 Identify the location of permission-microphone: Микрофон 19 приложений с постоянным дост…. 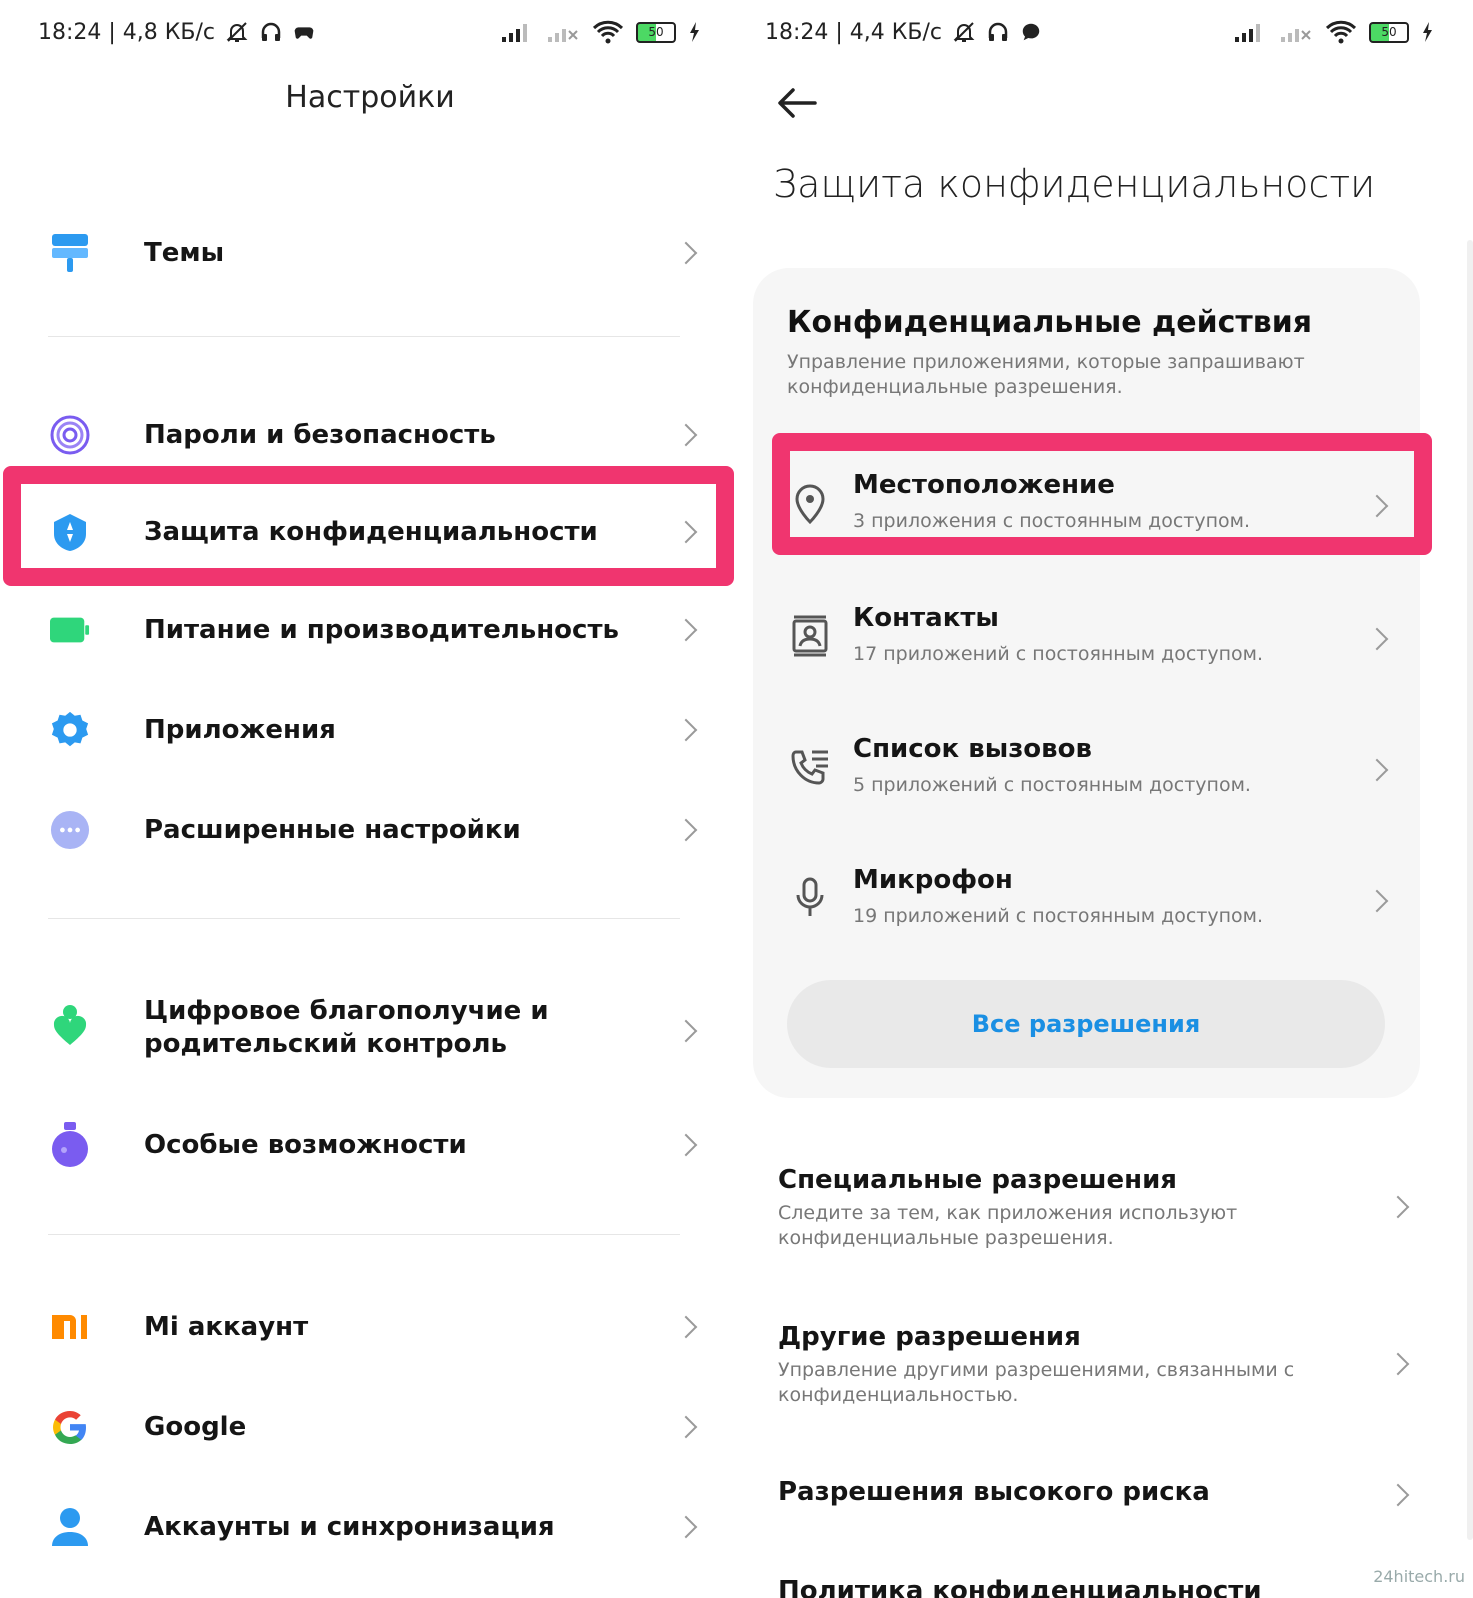
(1086, 902).